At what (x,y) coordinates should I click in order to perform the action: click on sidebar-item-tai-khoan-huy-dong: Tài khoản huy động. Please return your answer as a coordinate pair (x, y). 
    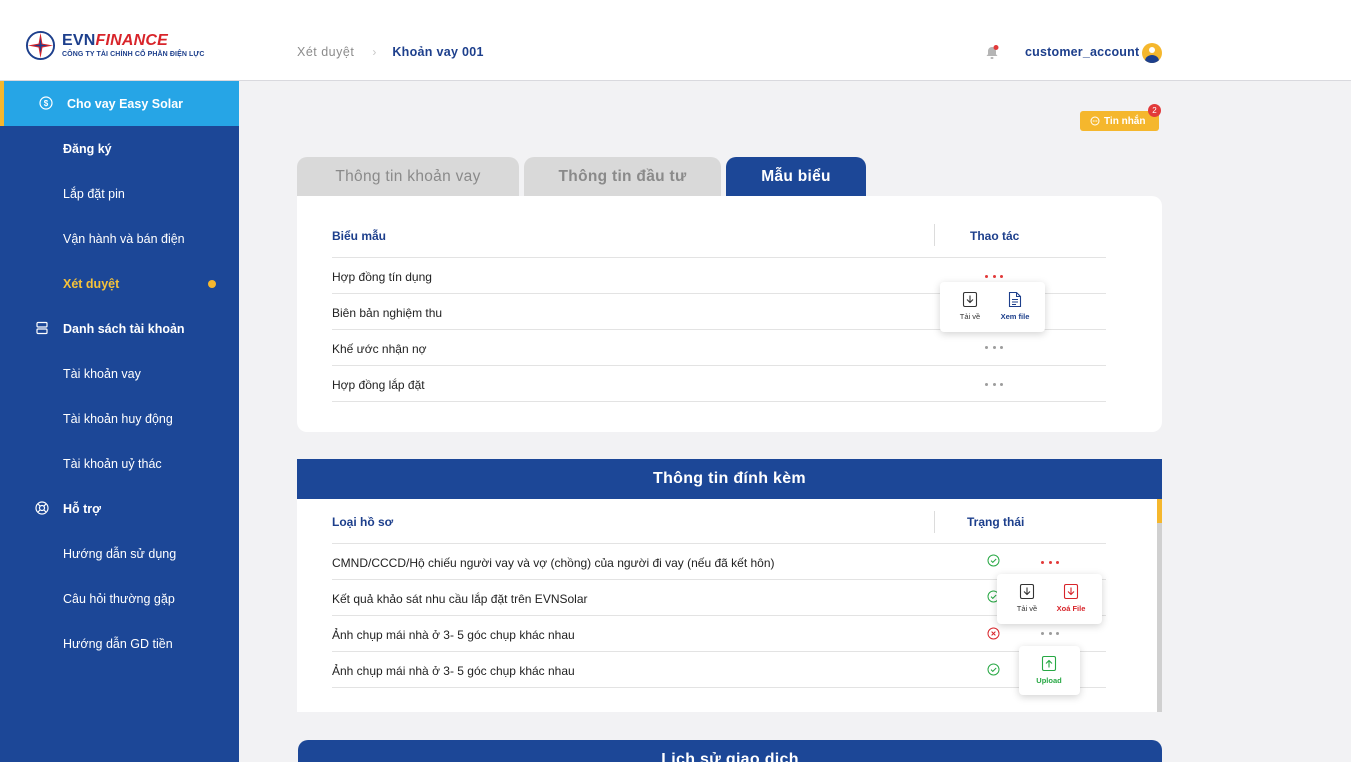
    Looking at the image, I should click on (119, 418).